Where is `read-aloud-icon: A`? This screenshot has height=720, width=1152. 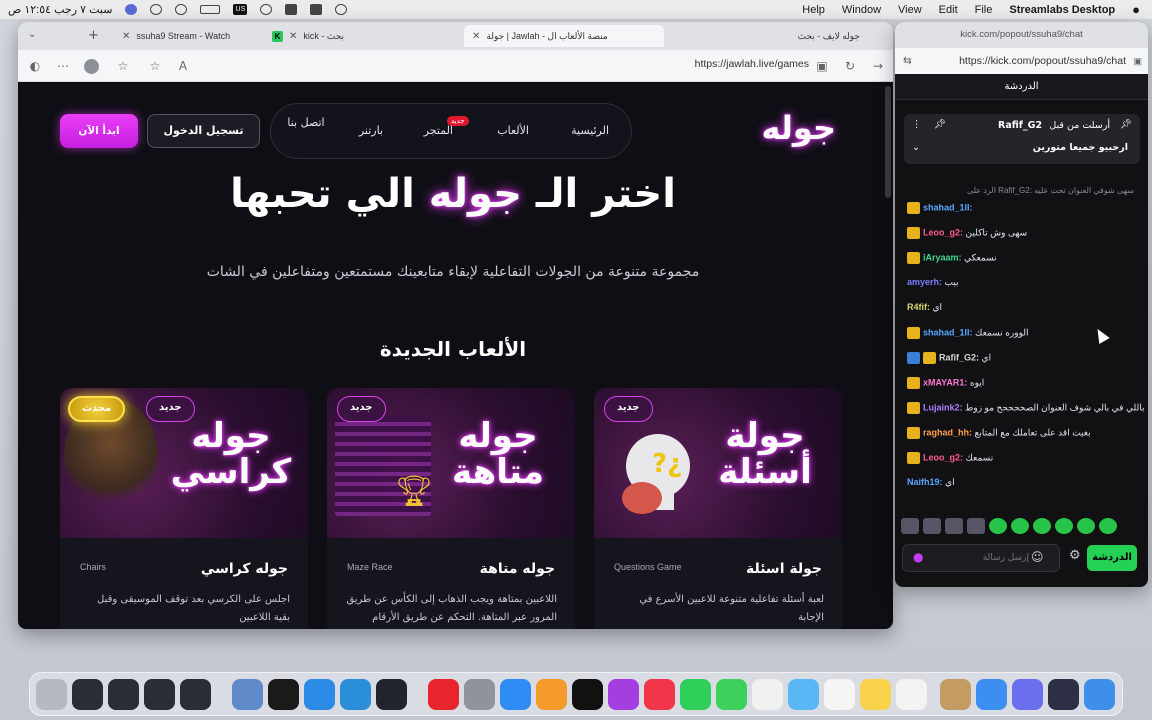 read-aloud-icon: A is located at coordinates (183, 66).